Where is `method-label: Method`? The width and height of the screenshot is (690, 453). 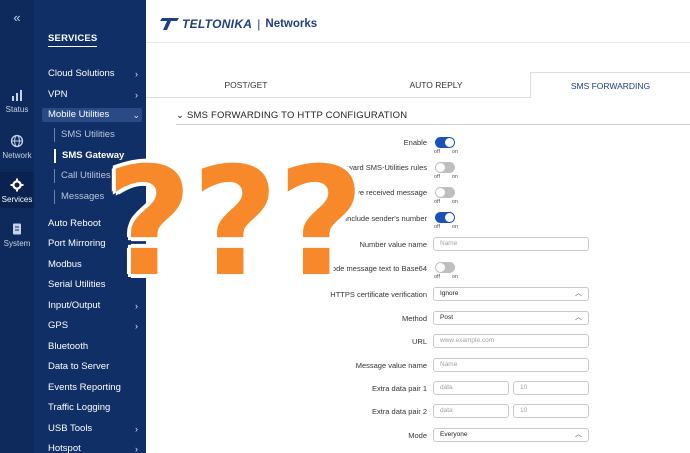 method-label: Method is located at coordinates (414, 318).